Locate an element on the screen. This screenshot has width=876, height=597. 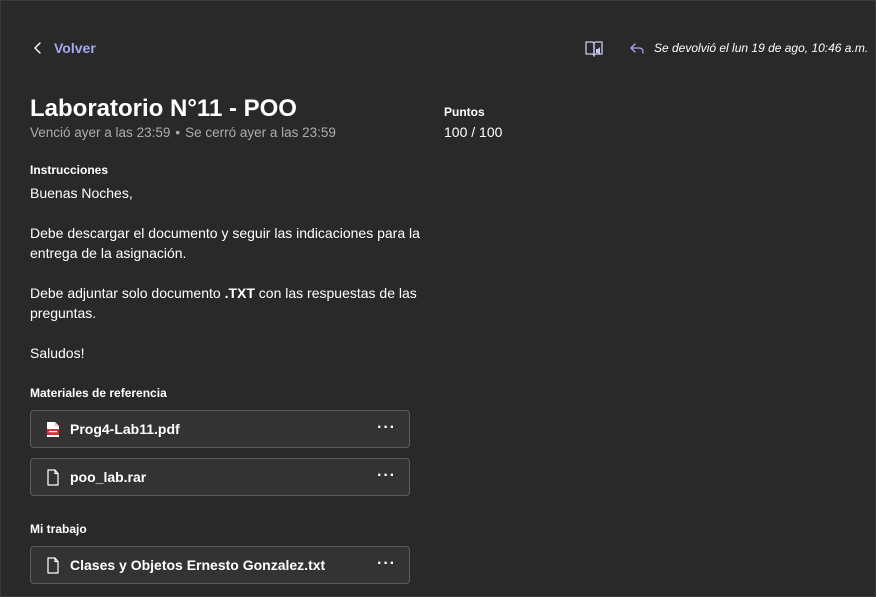
returned-status: Se devolvió el lun 19 de ago, 10:46 a.m. is located at coordinates (748, 48).